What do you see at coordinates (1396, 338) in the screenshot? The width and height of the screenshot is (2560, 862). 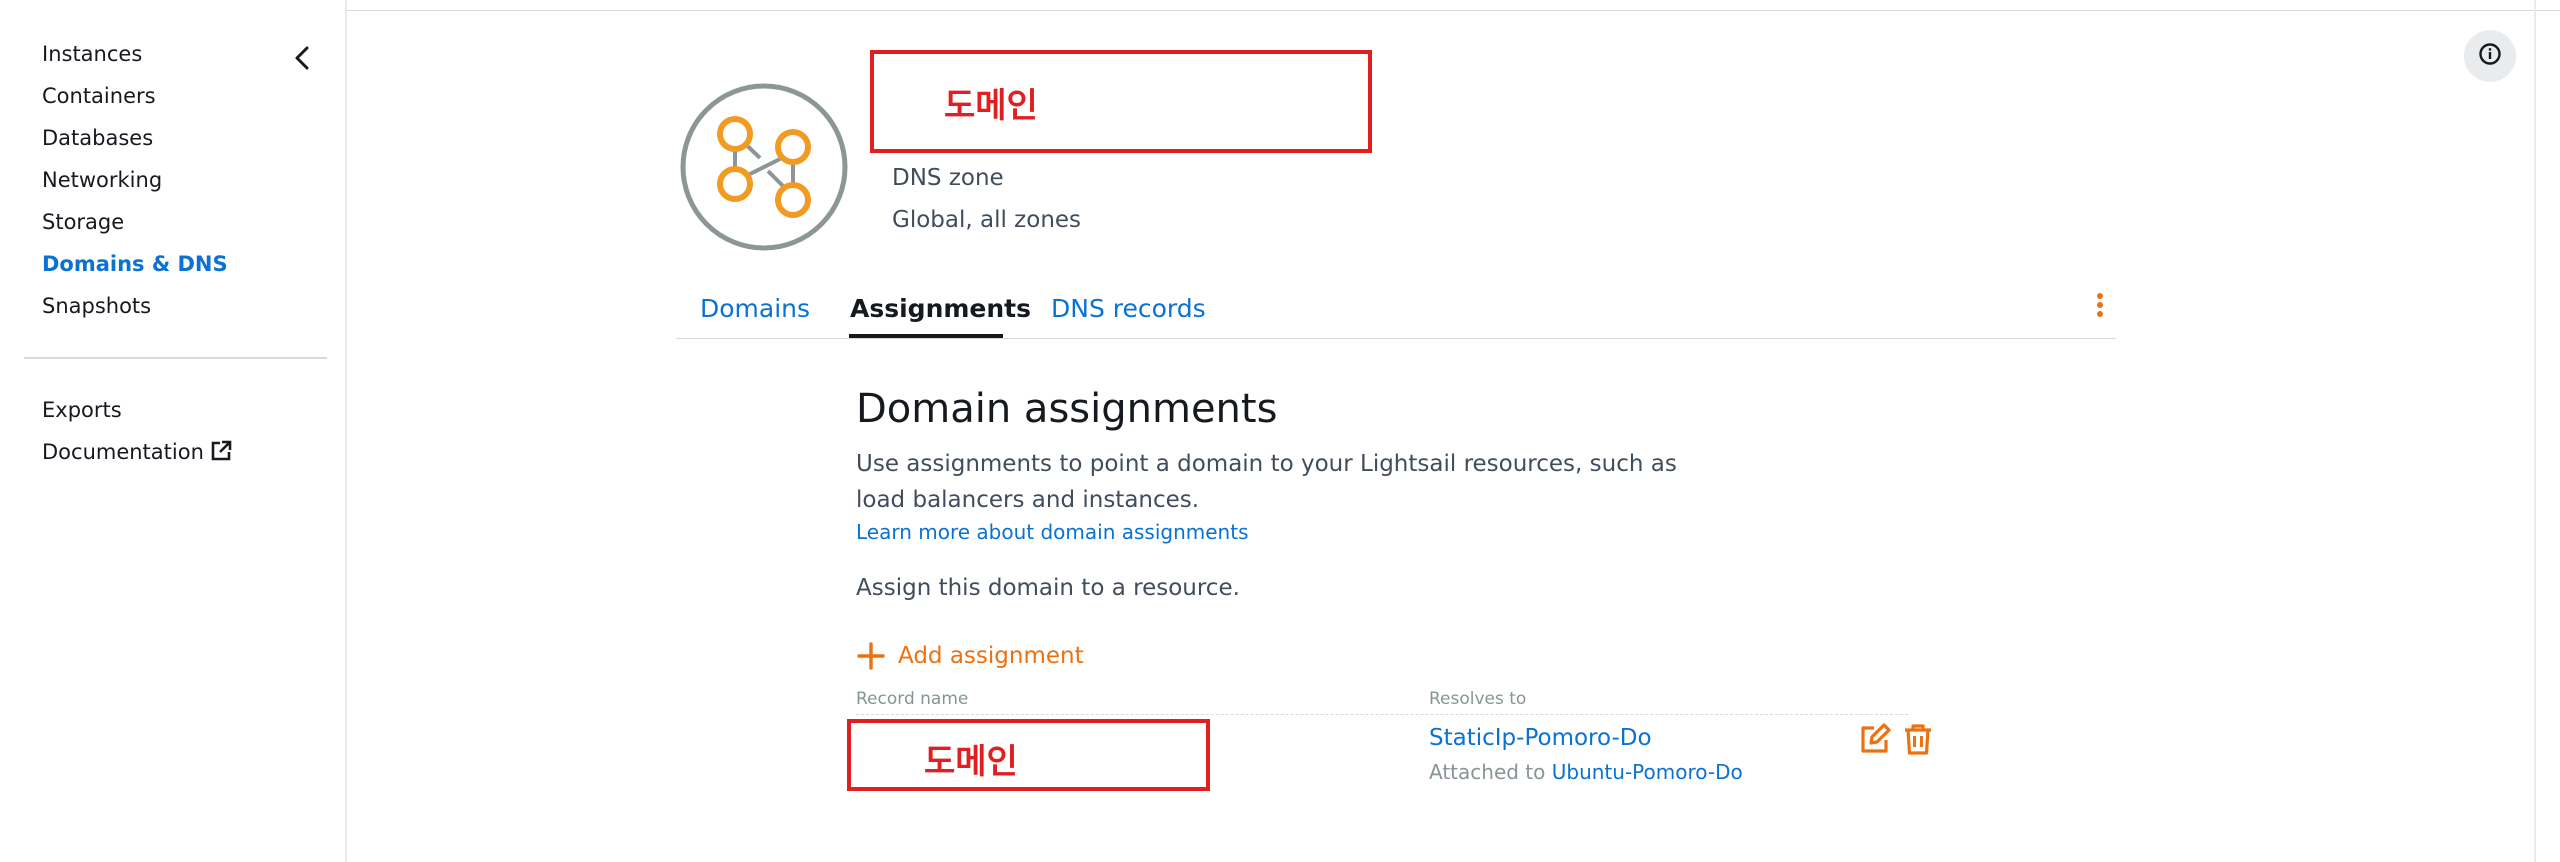 I see `tabs-divider` at bounding box center [1396, 338].